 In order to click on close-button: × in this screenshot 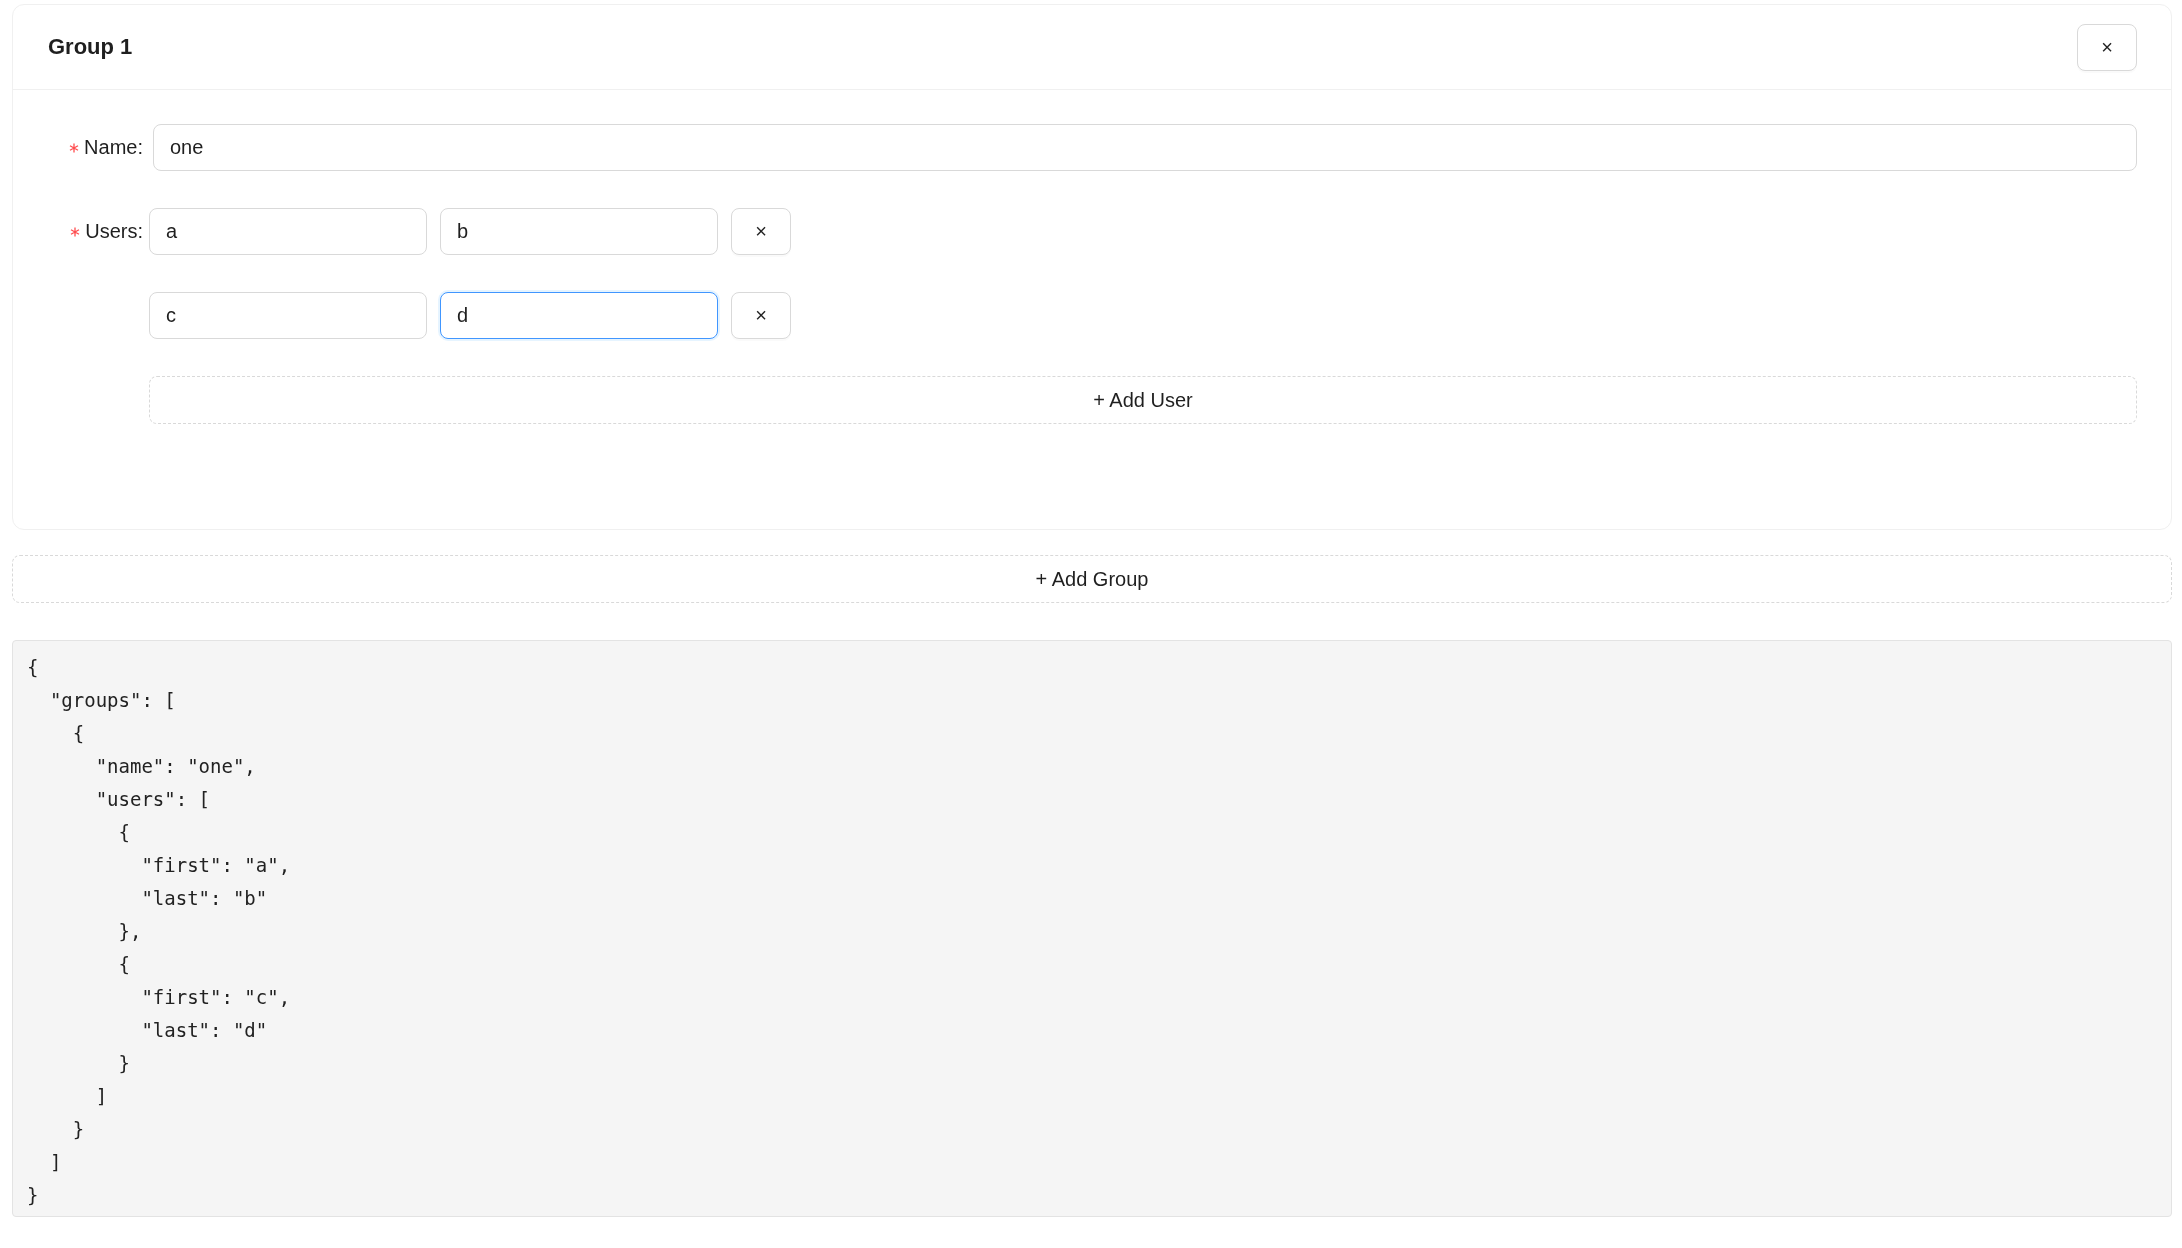, I will do `click(2107, 47)`.